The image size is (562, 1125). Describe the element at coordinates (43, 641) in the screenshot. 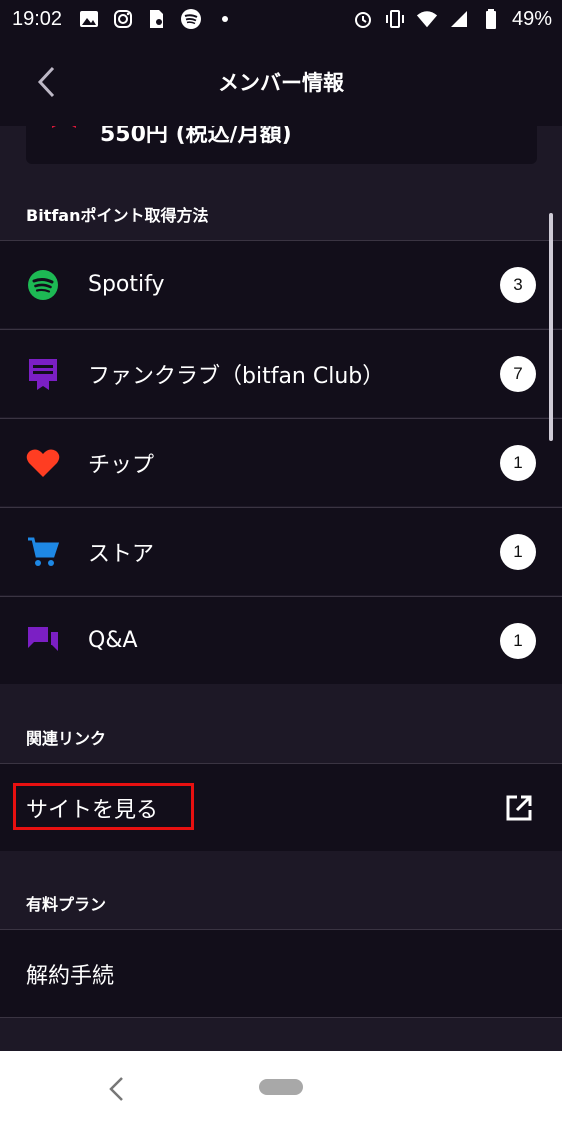

I see `chat-icon` at that location.